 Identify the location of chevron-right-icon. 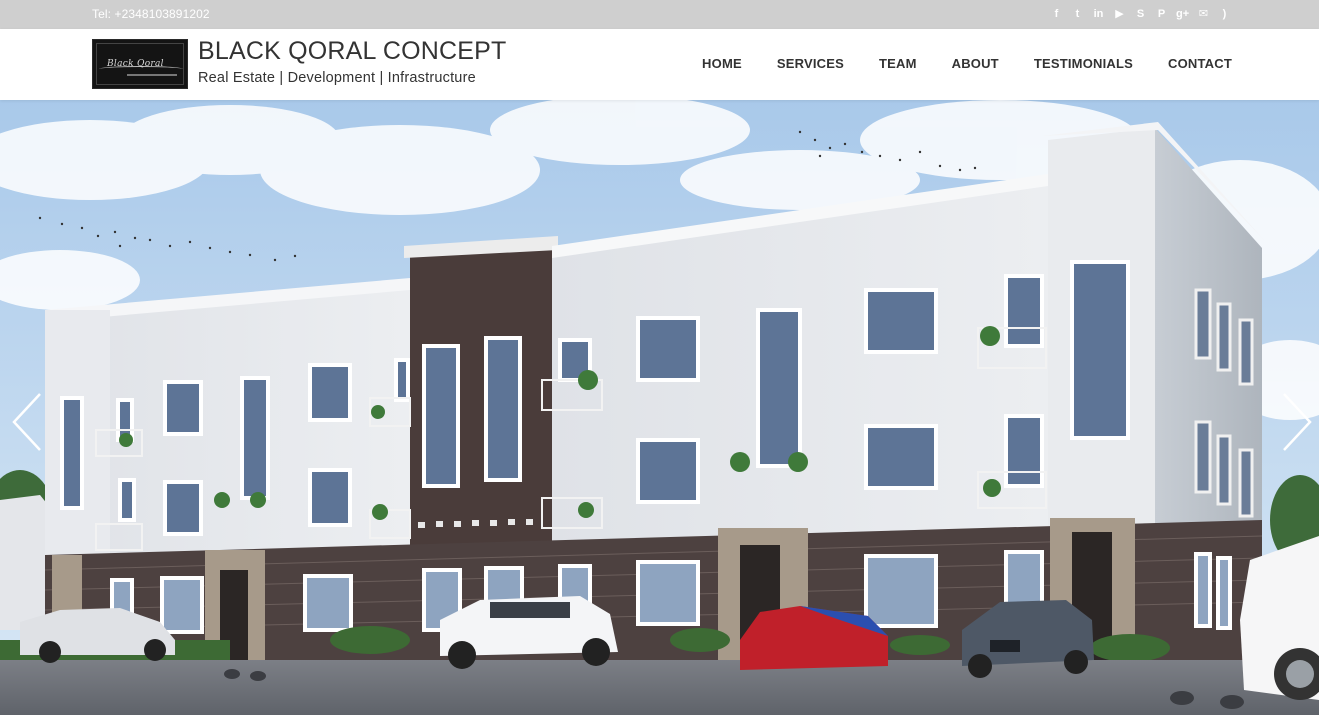
(1297, 422).